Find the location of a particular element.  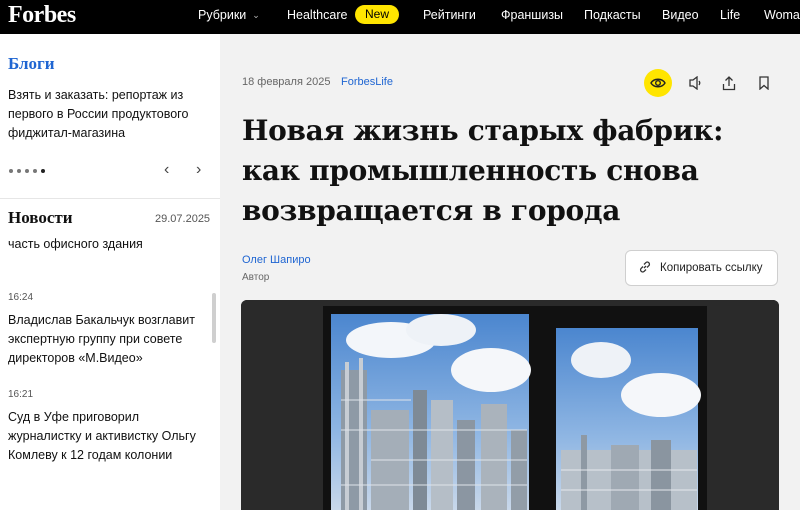

new-badge: New is located at coordinates (377, 14).